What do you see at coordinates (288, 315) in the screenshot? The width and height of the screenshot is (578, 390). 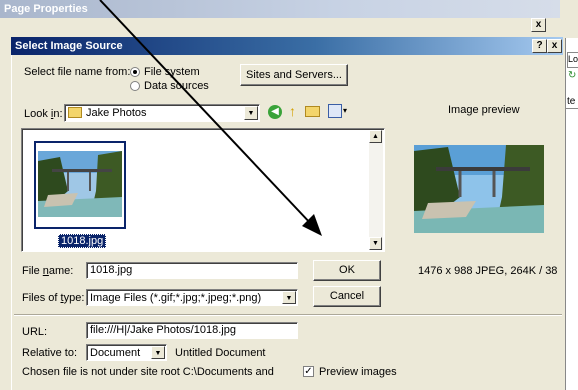 I see `separator` at bounding box center [288, 315].